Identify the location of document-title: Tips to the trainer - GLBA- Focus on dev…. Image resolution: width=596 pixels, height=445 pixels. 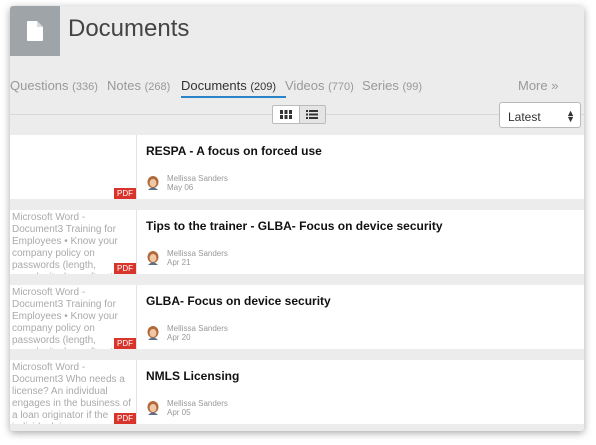
(294, 226).